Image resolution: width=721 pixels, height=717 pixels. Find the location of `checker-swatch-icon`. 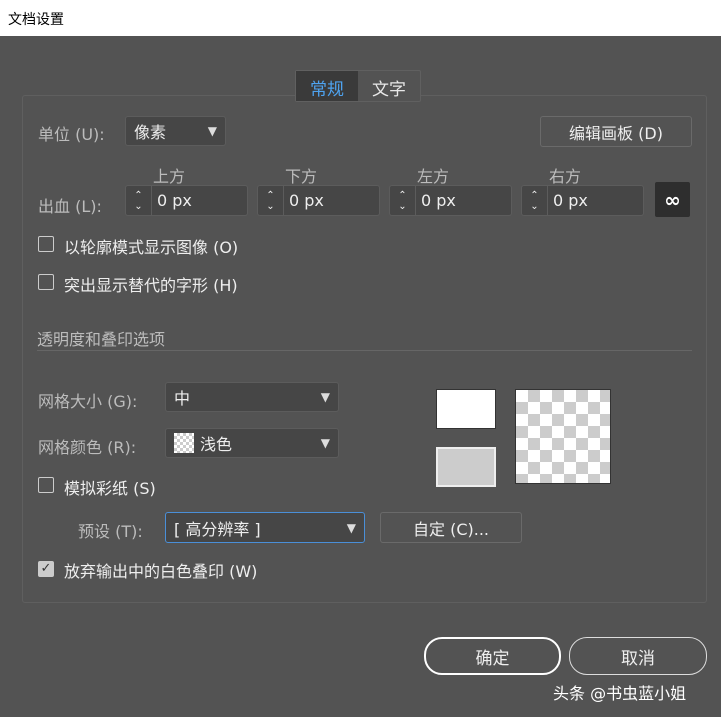

checker-swatch-icon is located at coordinates (184, 443).